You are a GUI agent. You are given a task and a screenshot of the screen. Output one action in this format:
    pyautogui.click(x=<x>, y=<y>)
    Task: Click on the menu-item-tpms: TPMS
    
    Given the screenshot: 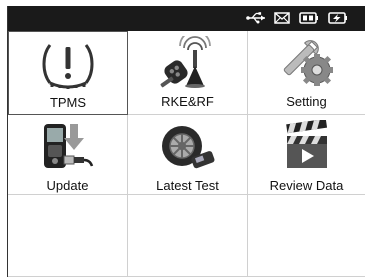 What is the action you would take?
    pyautogui.click(x=68, y=73)
    